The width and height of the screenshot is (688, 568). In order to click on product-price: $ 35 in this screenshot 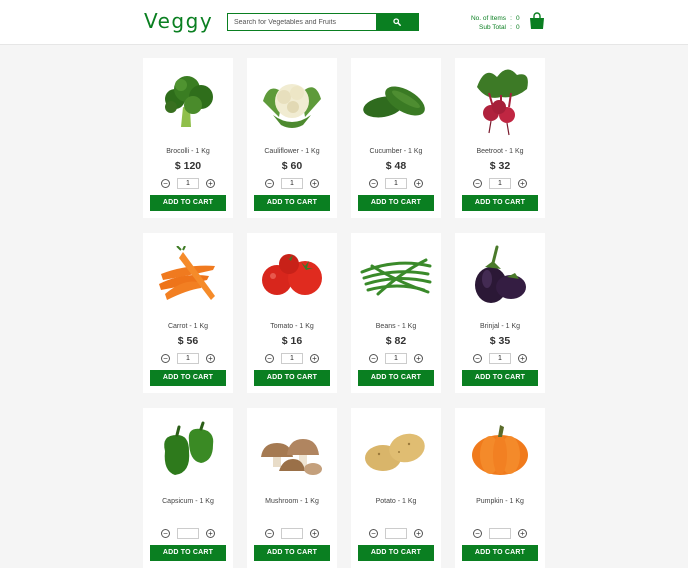, I will do `click(500, 341)`.